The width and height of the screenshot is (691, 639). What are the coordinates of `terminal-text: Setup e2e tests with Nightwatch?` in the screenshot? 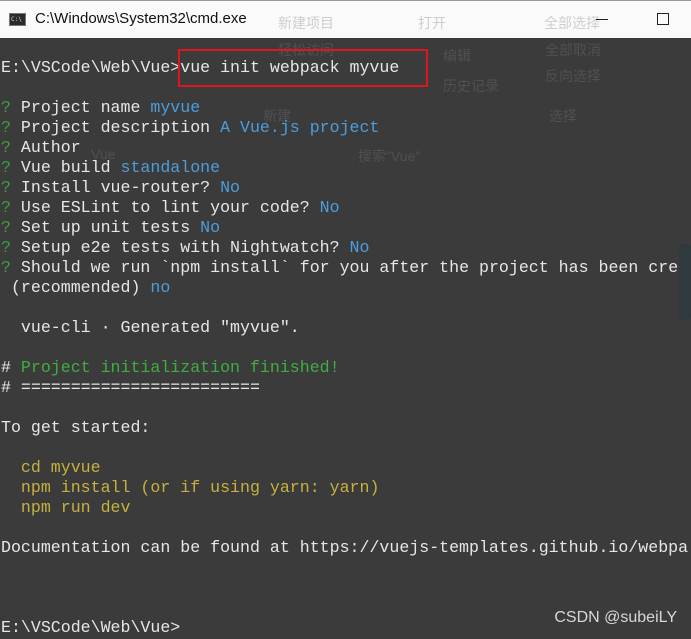 It's located at (180, 247).